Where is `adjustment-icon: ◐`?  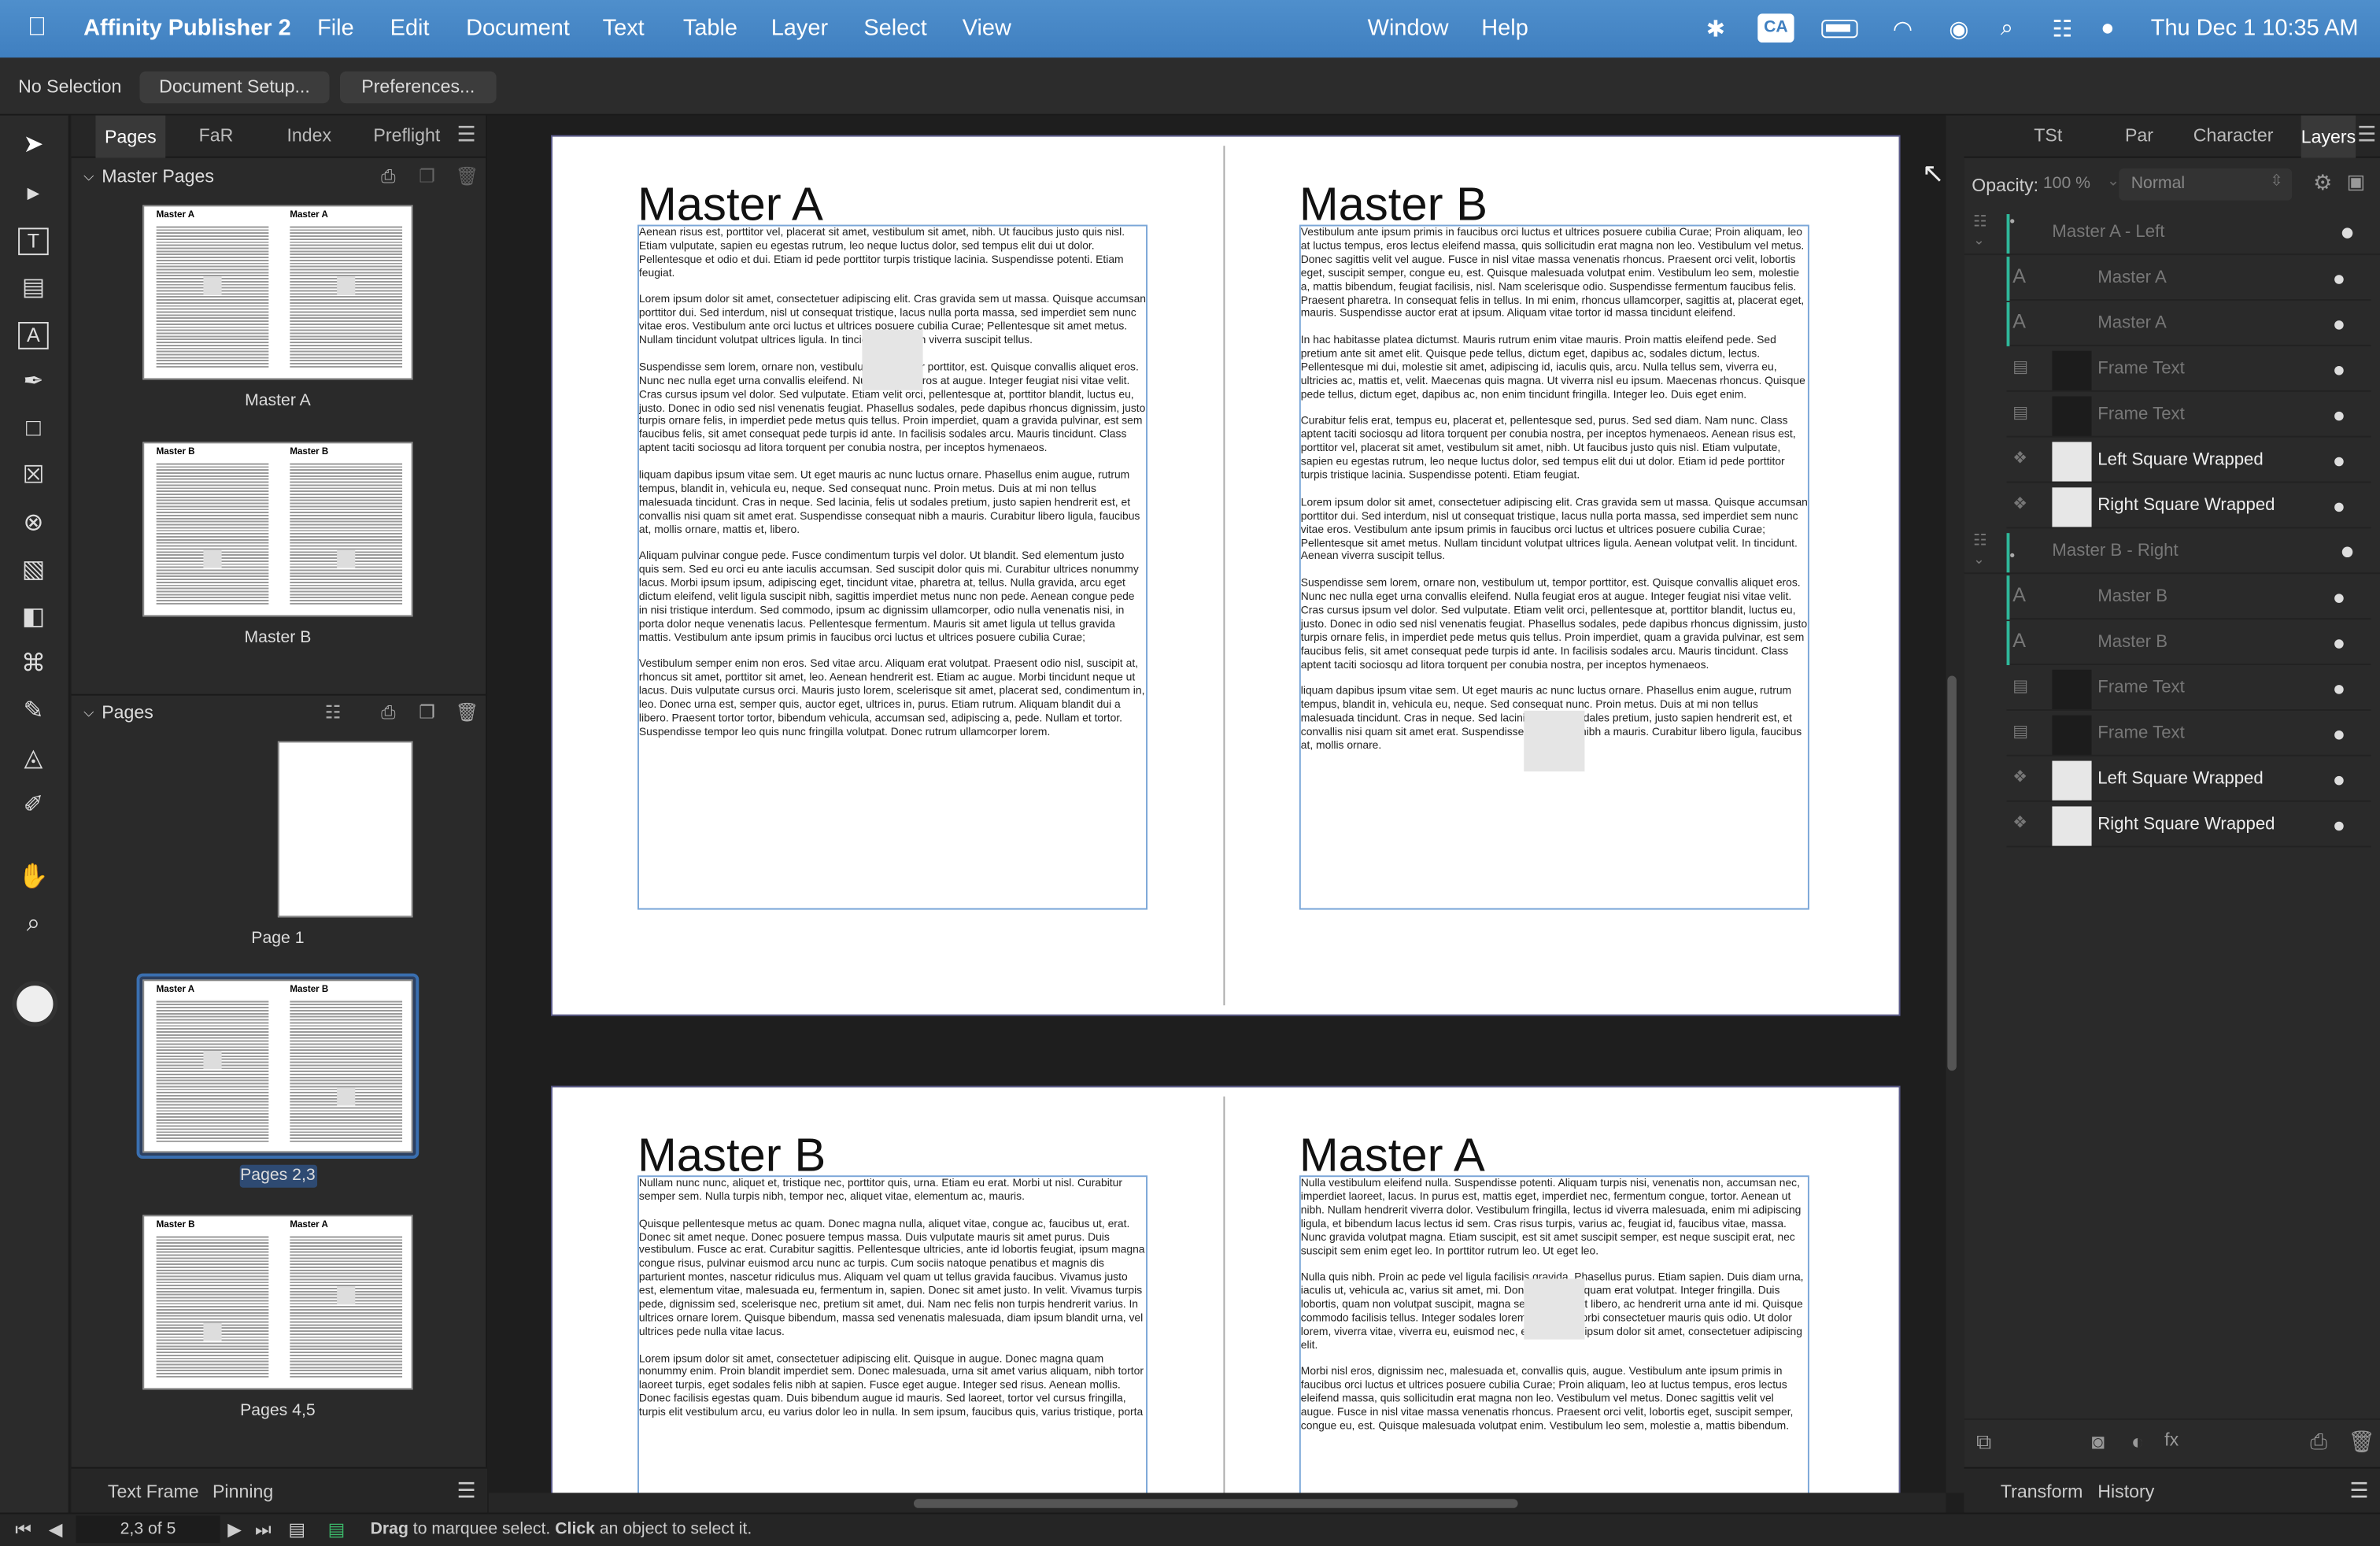
adjustment-icon: ◐ is located at coordinates (2137, 1441).